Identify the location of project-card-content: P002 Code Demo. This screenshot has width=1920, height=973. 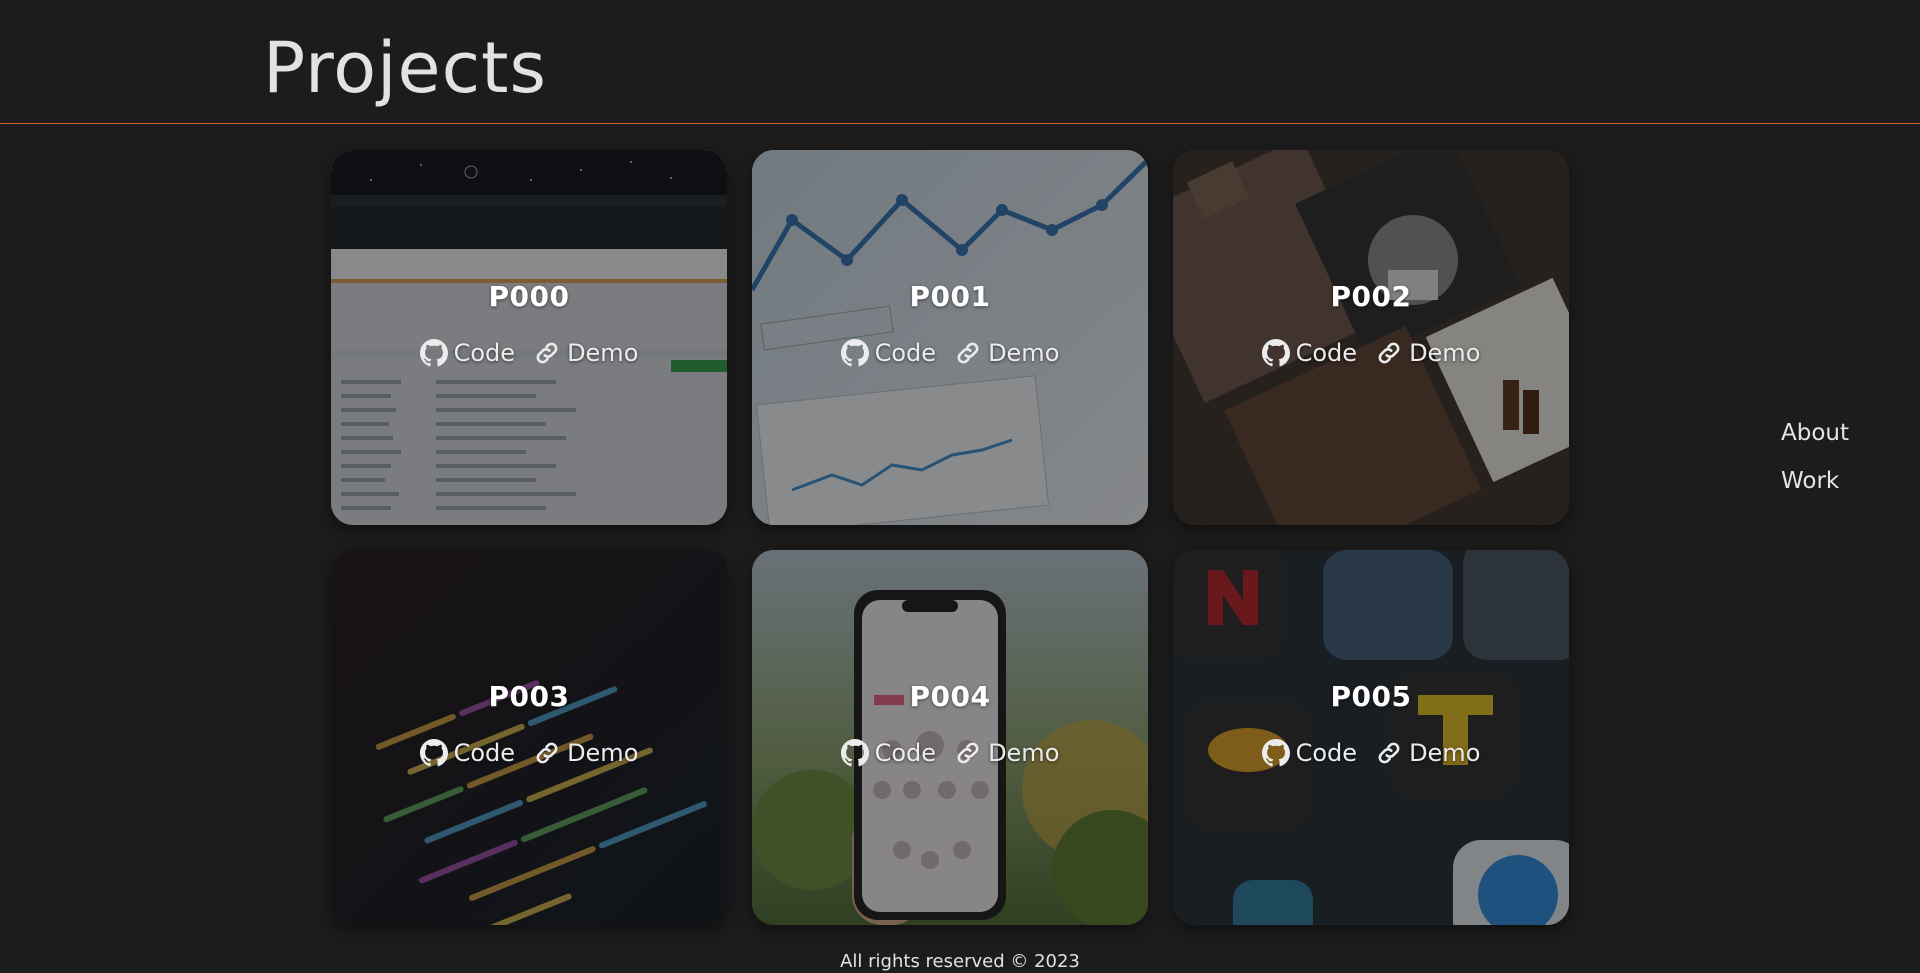
(1371, 323).